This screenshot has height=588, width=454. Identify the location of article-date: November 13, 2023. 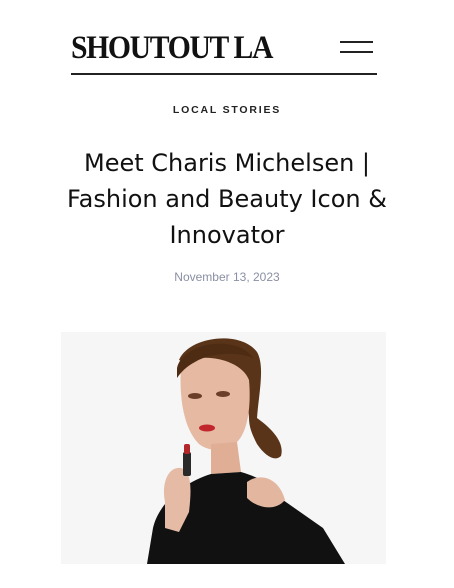
(227, 277).